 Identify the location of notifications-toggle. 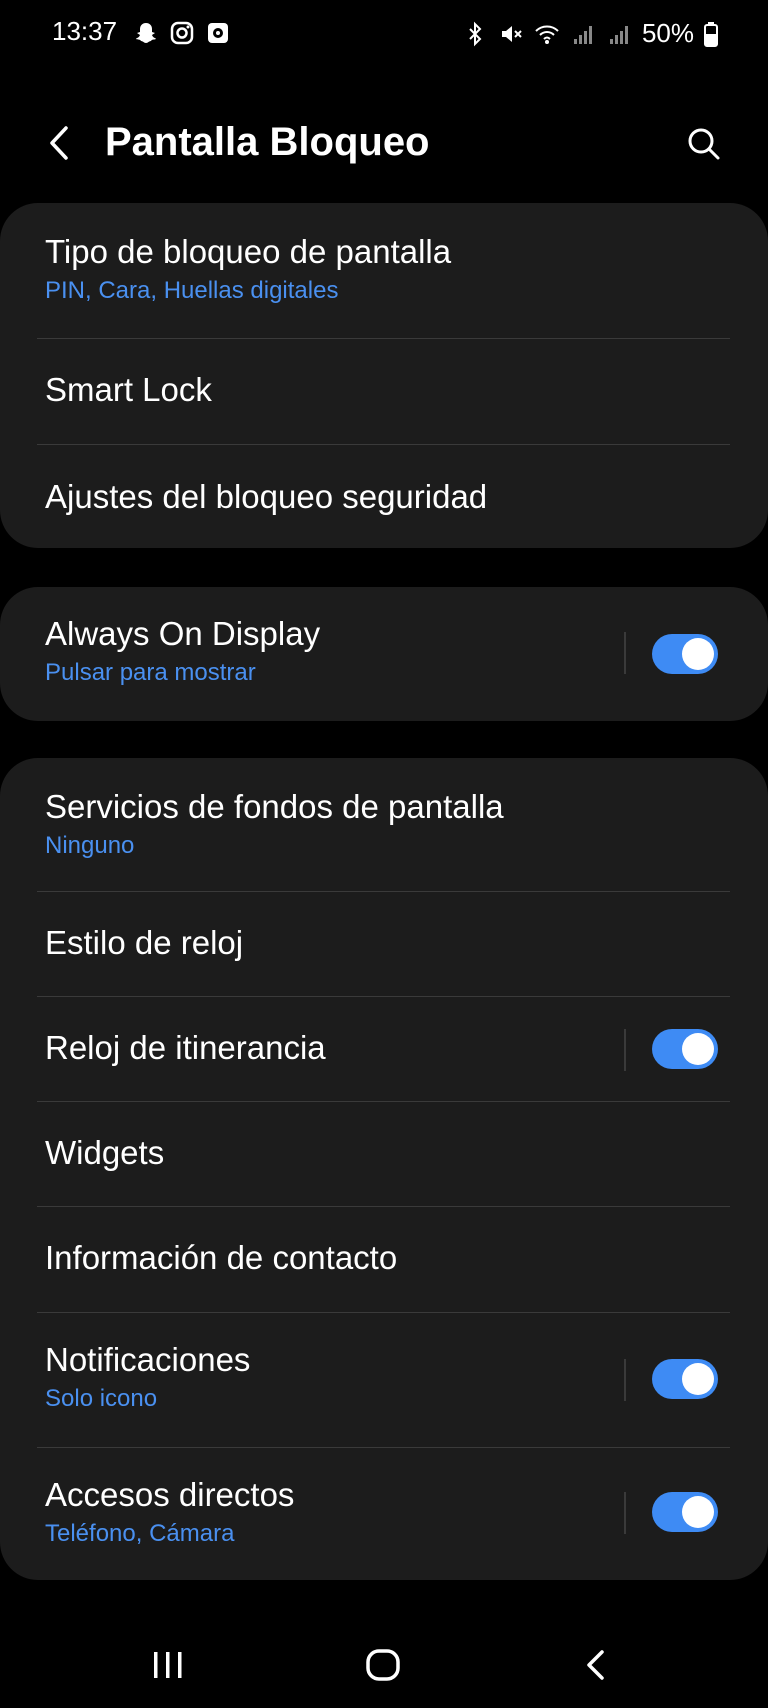
(685, 1379).